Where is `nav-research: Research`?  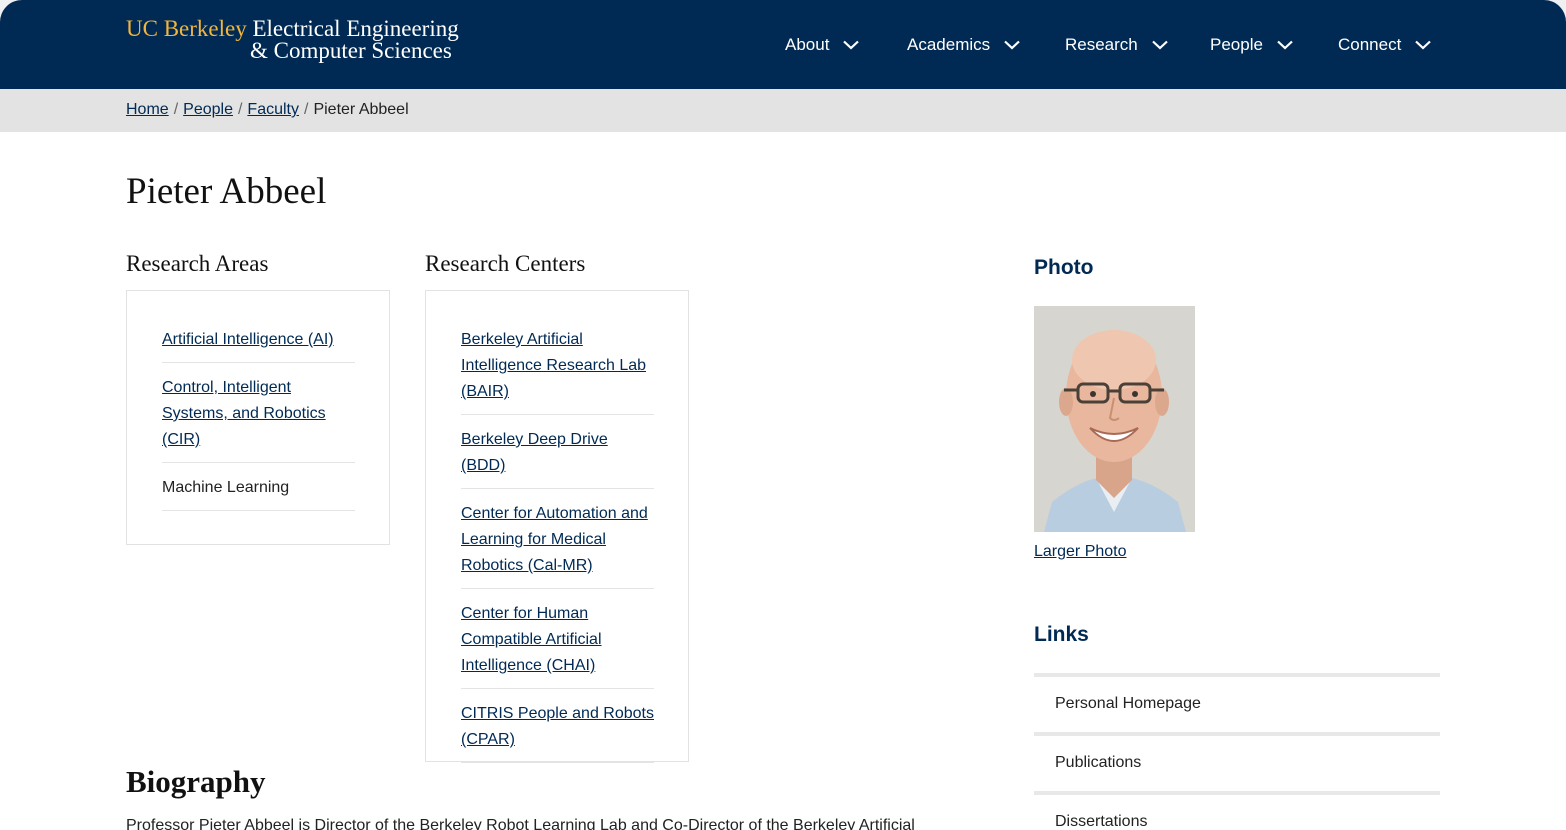 nav-research: Research is located at coordinates (1116, 45).